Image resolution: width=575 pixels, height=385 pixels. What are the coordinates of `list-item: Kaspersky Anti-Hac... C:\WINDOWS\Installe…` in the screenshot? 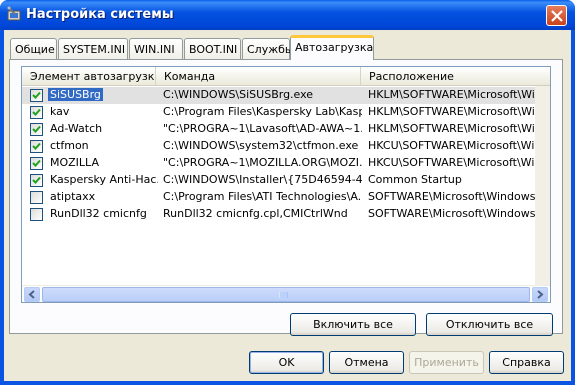 It's located at (286, 180).